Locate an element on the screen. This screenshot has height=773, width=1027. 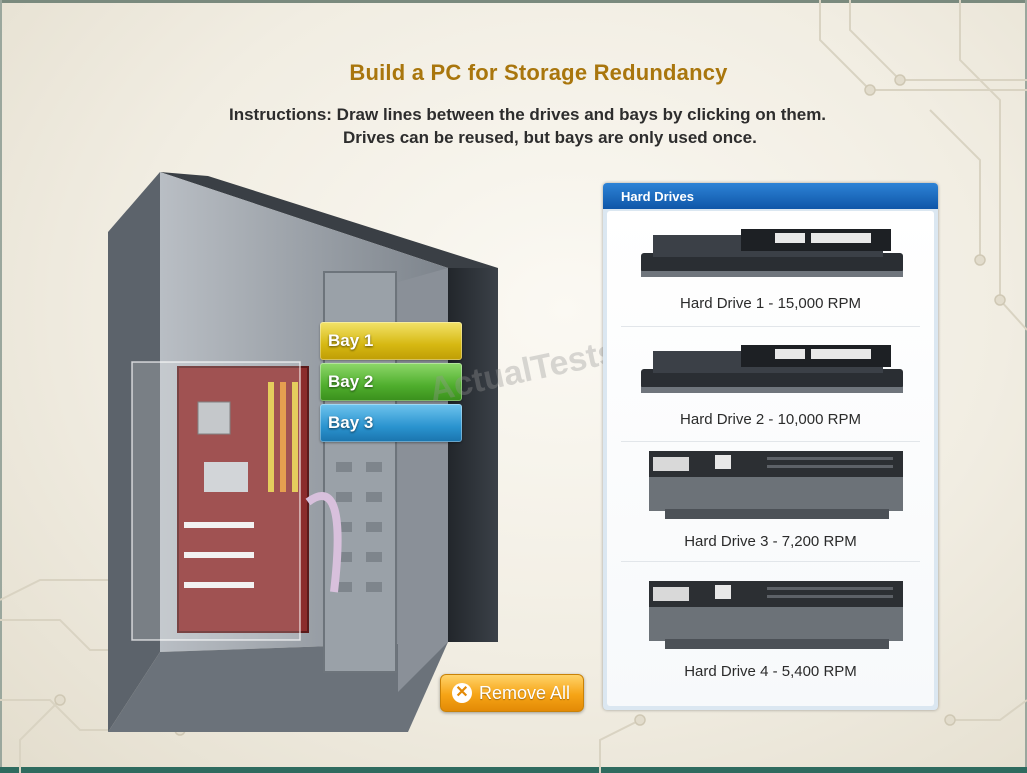
hard-drive-1: Hard Drive 1 - 15,000 RPM is located at coordinates (770, 269).